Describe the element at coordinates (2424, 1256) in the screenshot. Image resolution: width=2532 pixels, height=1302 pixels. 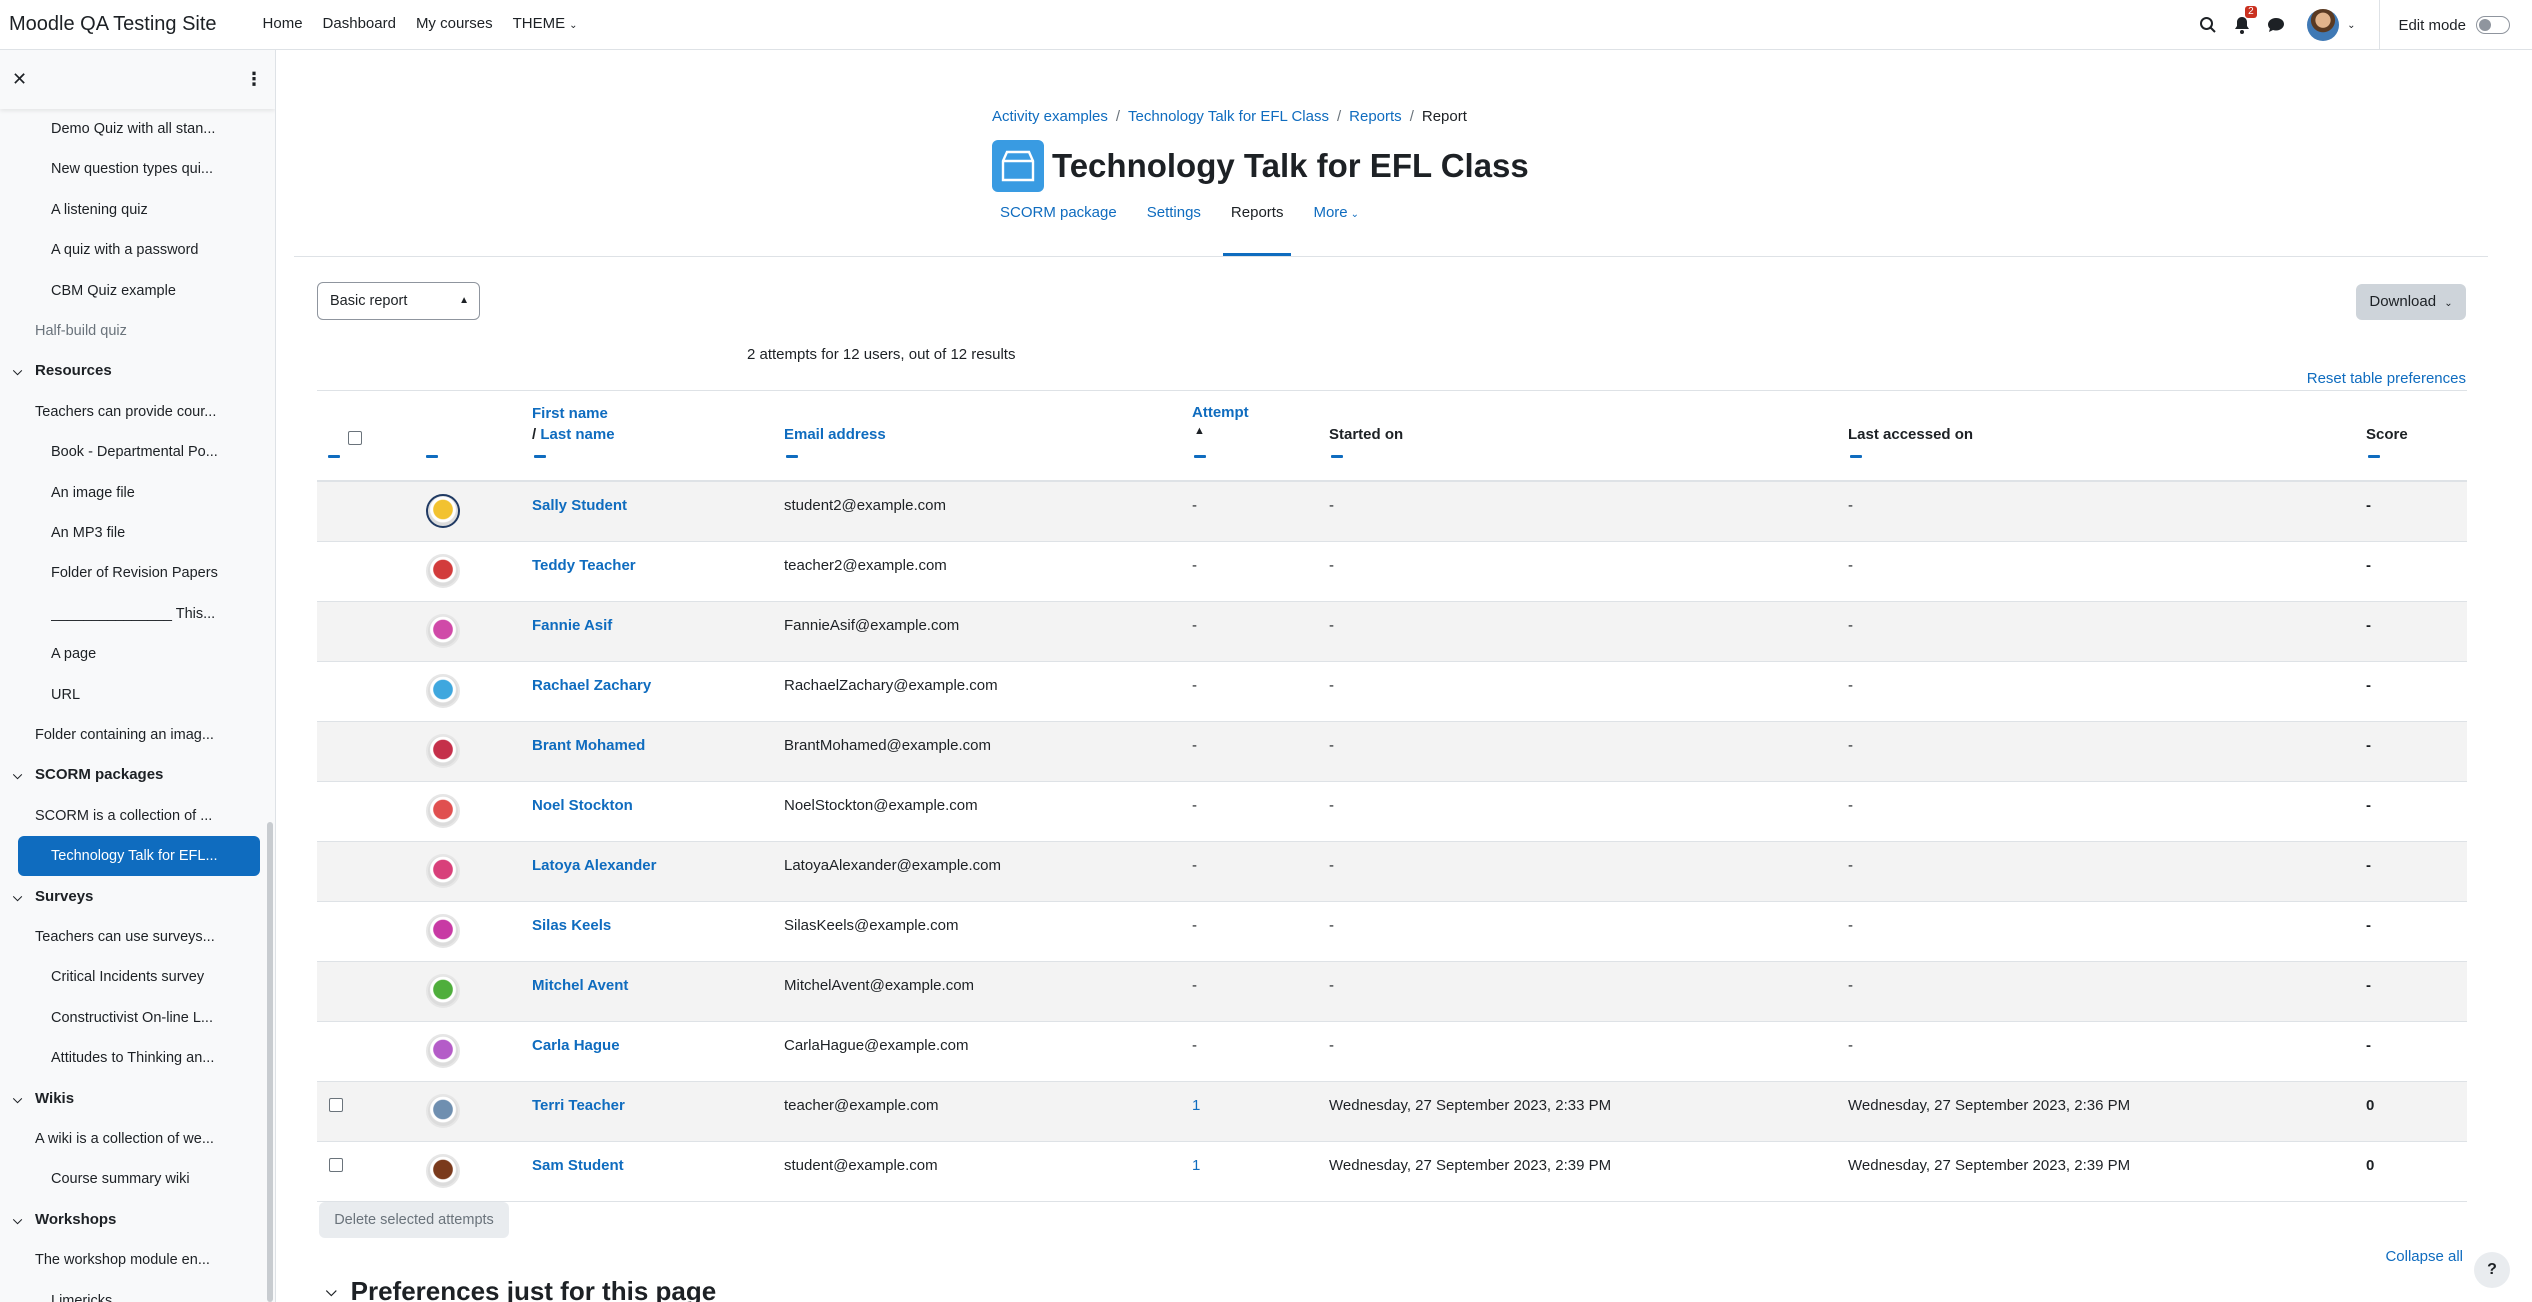
I see `collapse-all-link: Collapse all` at that location.